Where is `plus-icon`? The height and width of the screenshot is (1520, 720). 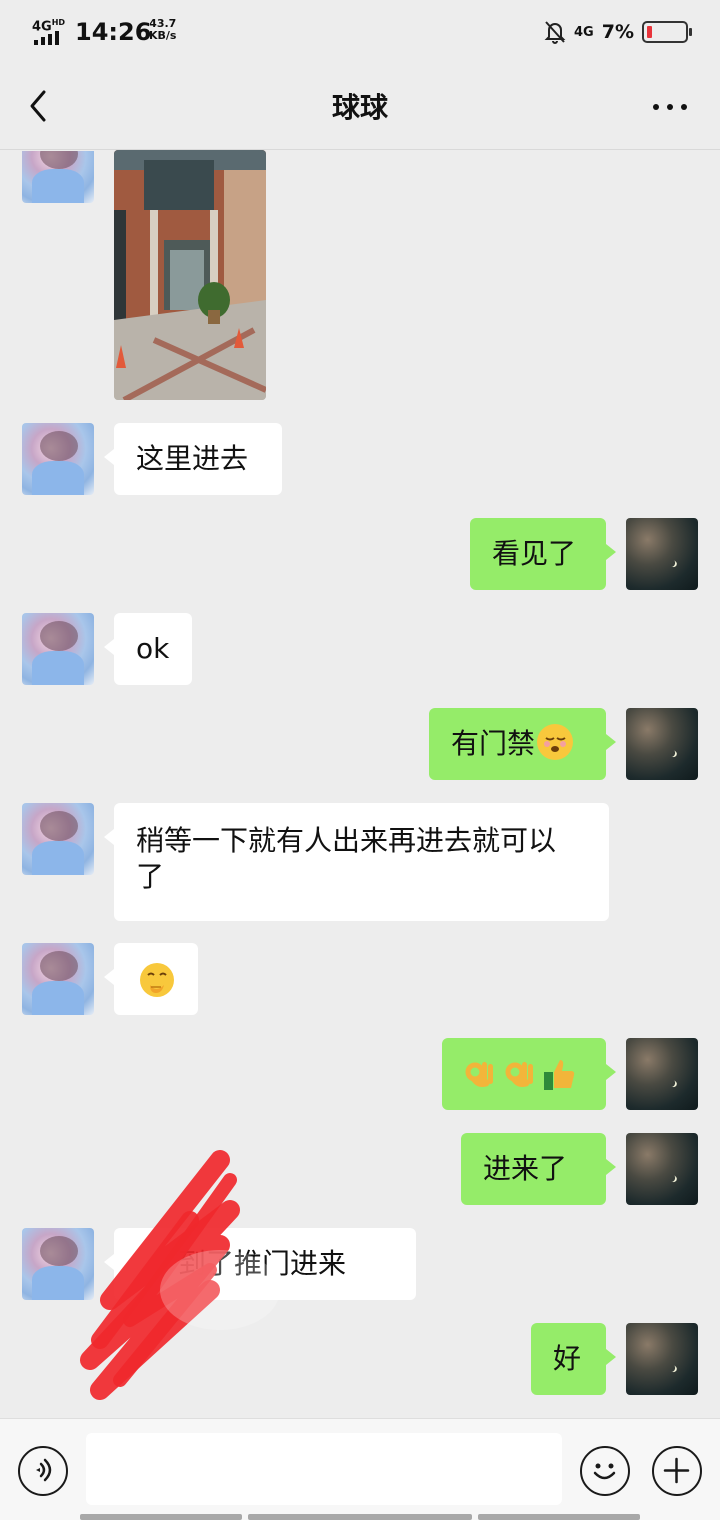 plus-icon is located at coordinates (676, 1470).